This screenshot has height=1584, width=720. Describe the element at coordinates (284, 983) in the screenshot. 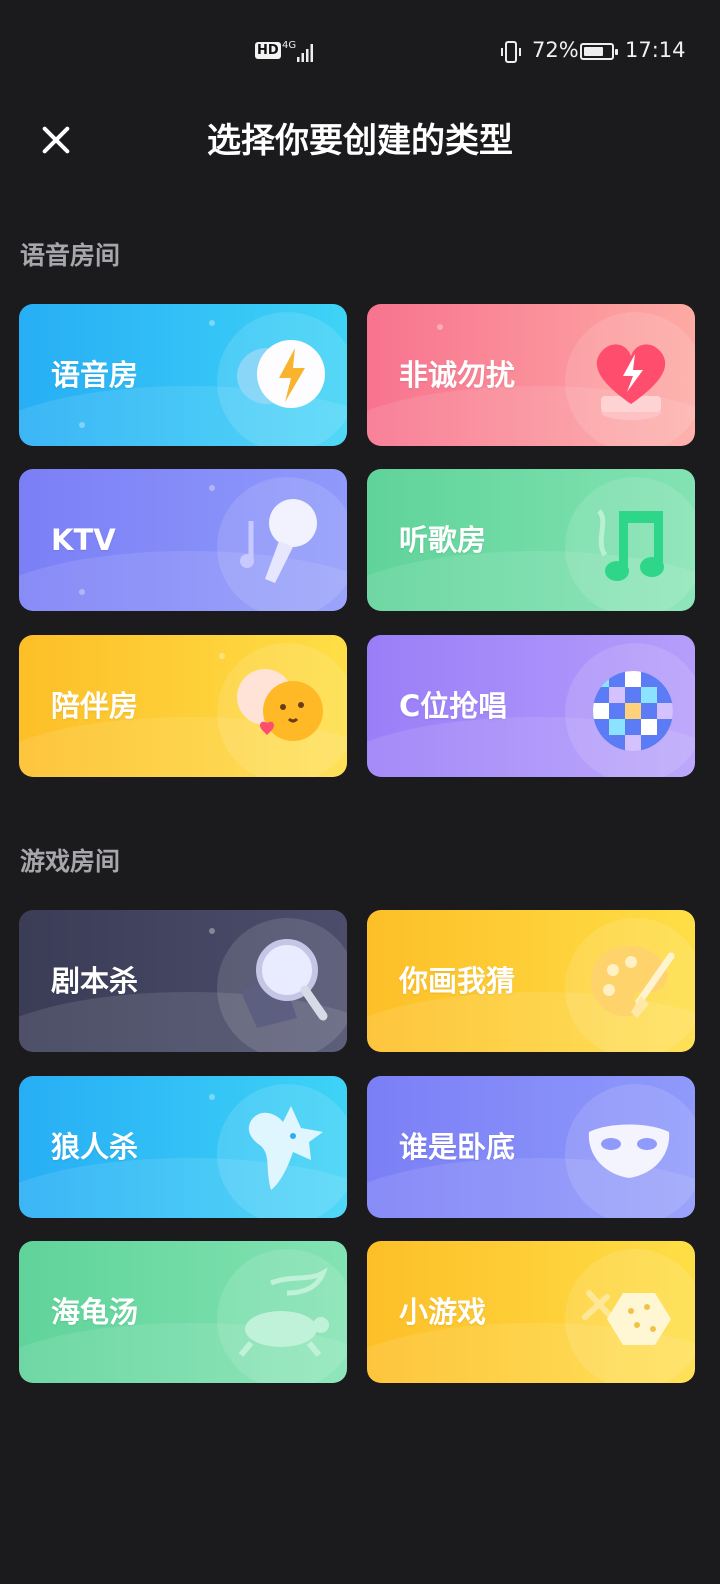

I see `magnifier-icon` at that location.